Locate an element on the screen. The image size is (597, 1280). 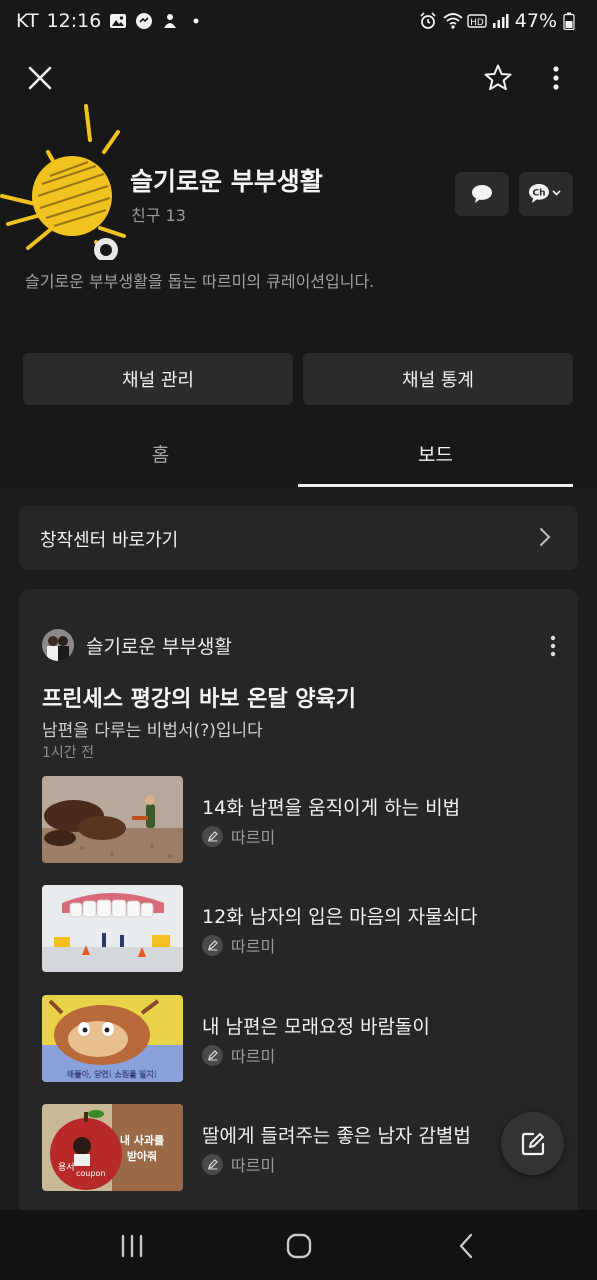
home-icon is located at coordinates (299, 1246).